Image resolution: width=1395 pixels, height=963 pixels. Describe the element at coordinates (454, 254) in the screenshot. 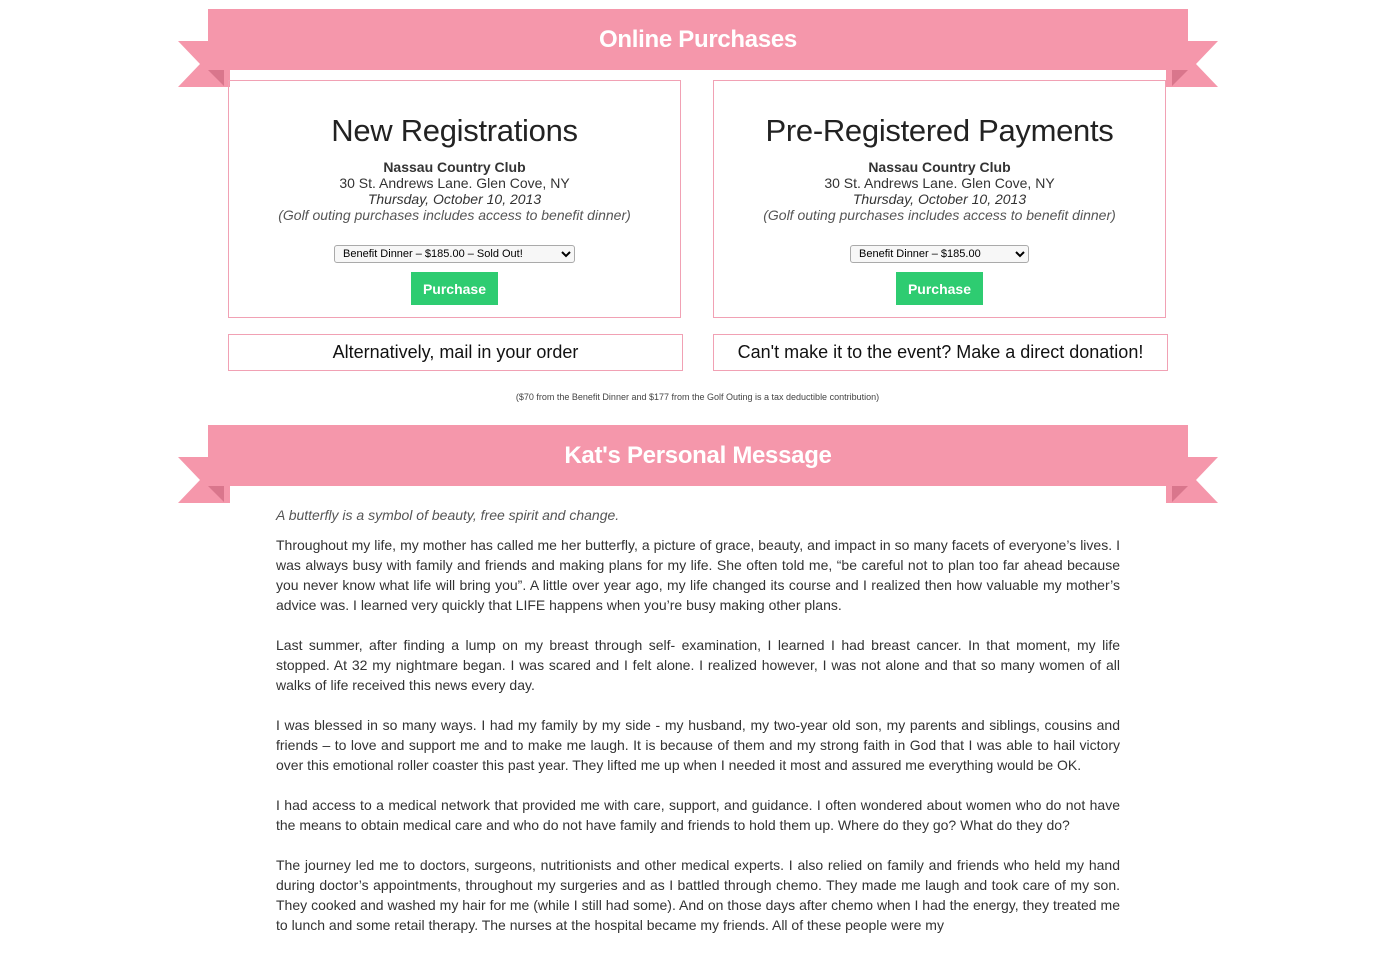

I see `ticket-select: Benefit Dinner – $185.00 – Sold Out!` at that location.